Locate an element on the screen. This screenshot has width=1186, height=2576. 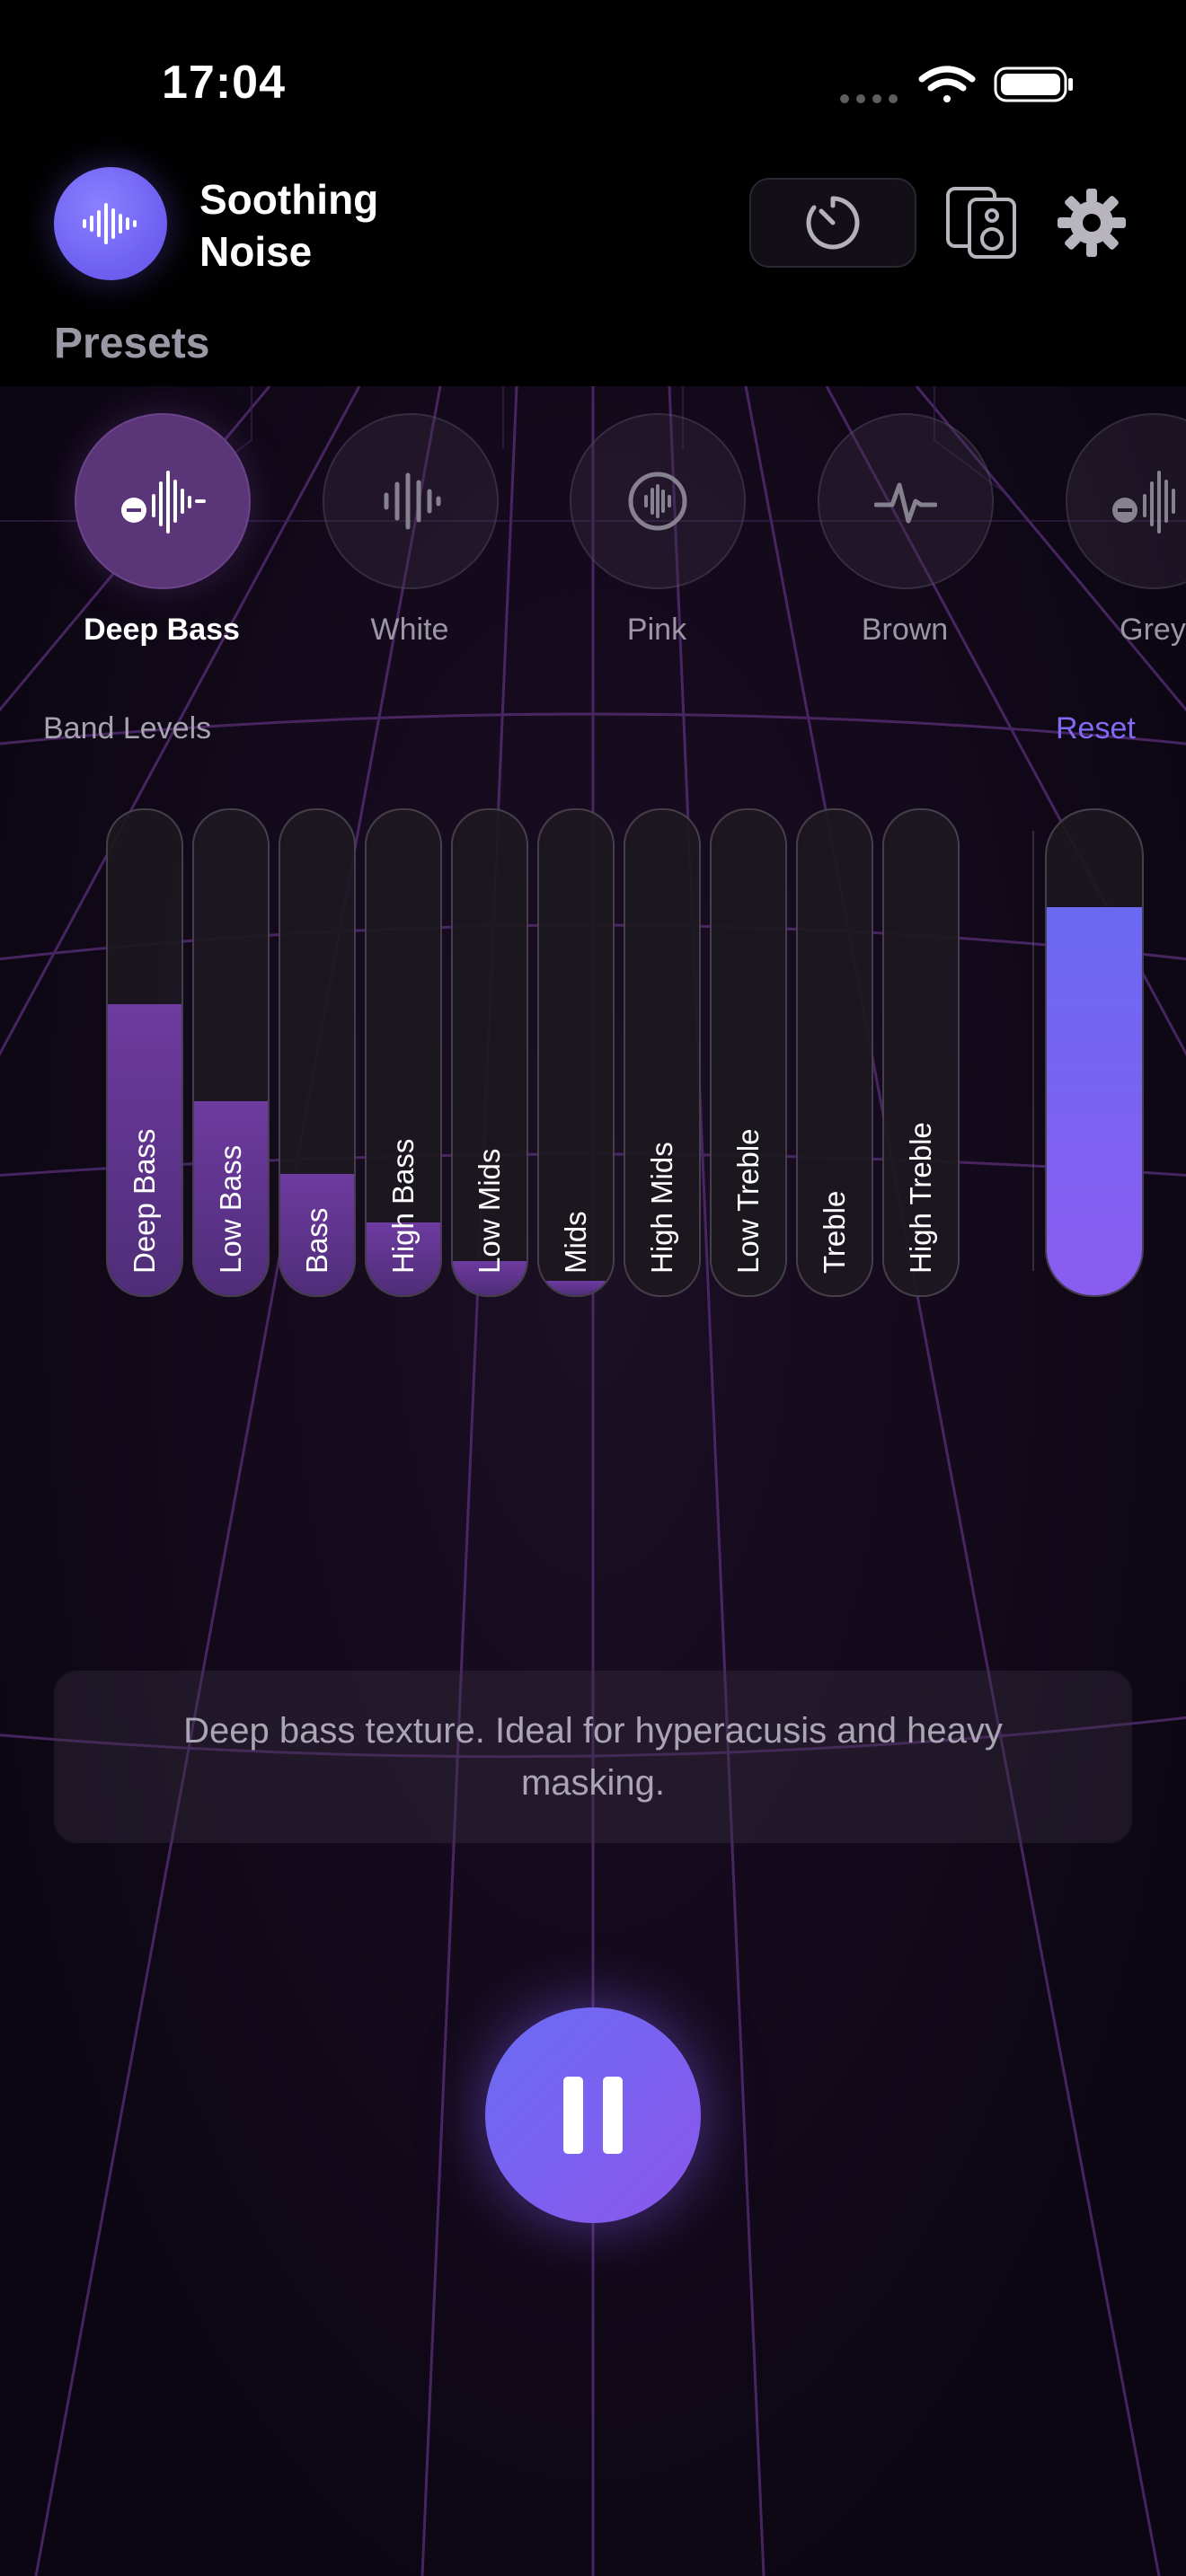
divider is located at coordinates (1033, 1051).